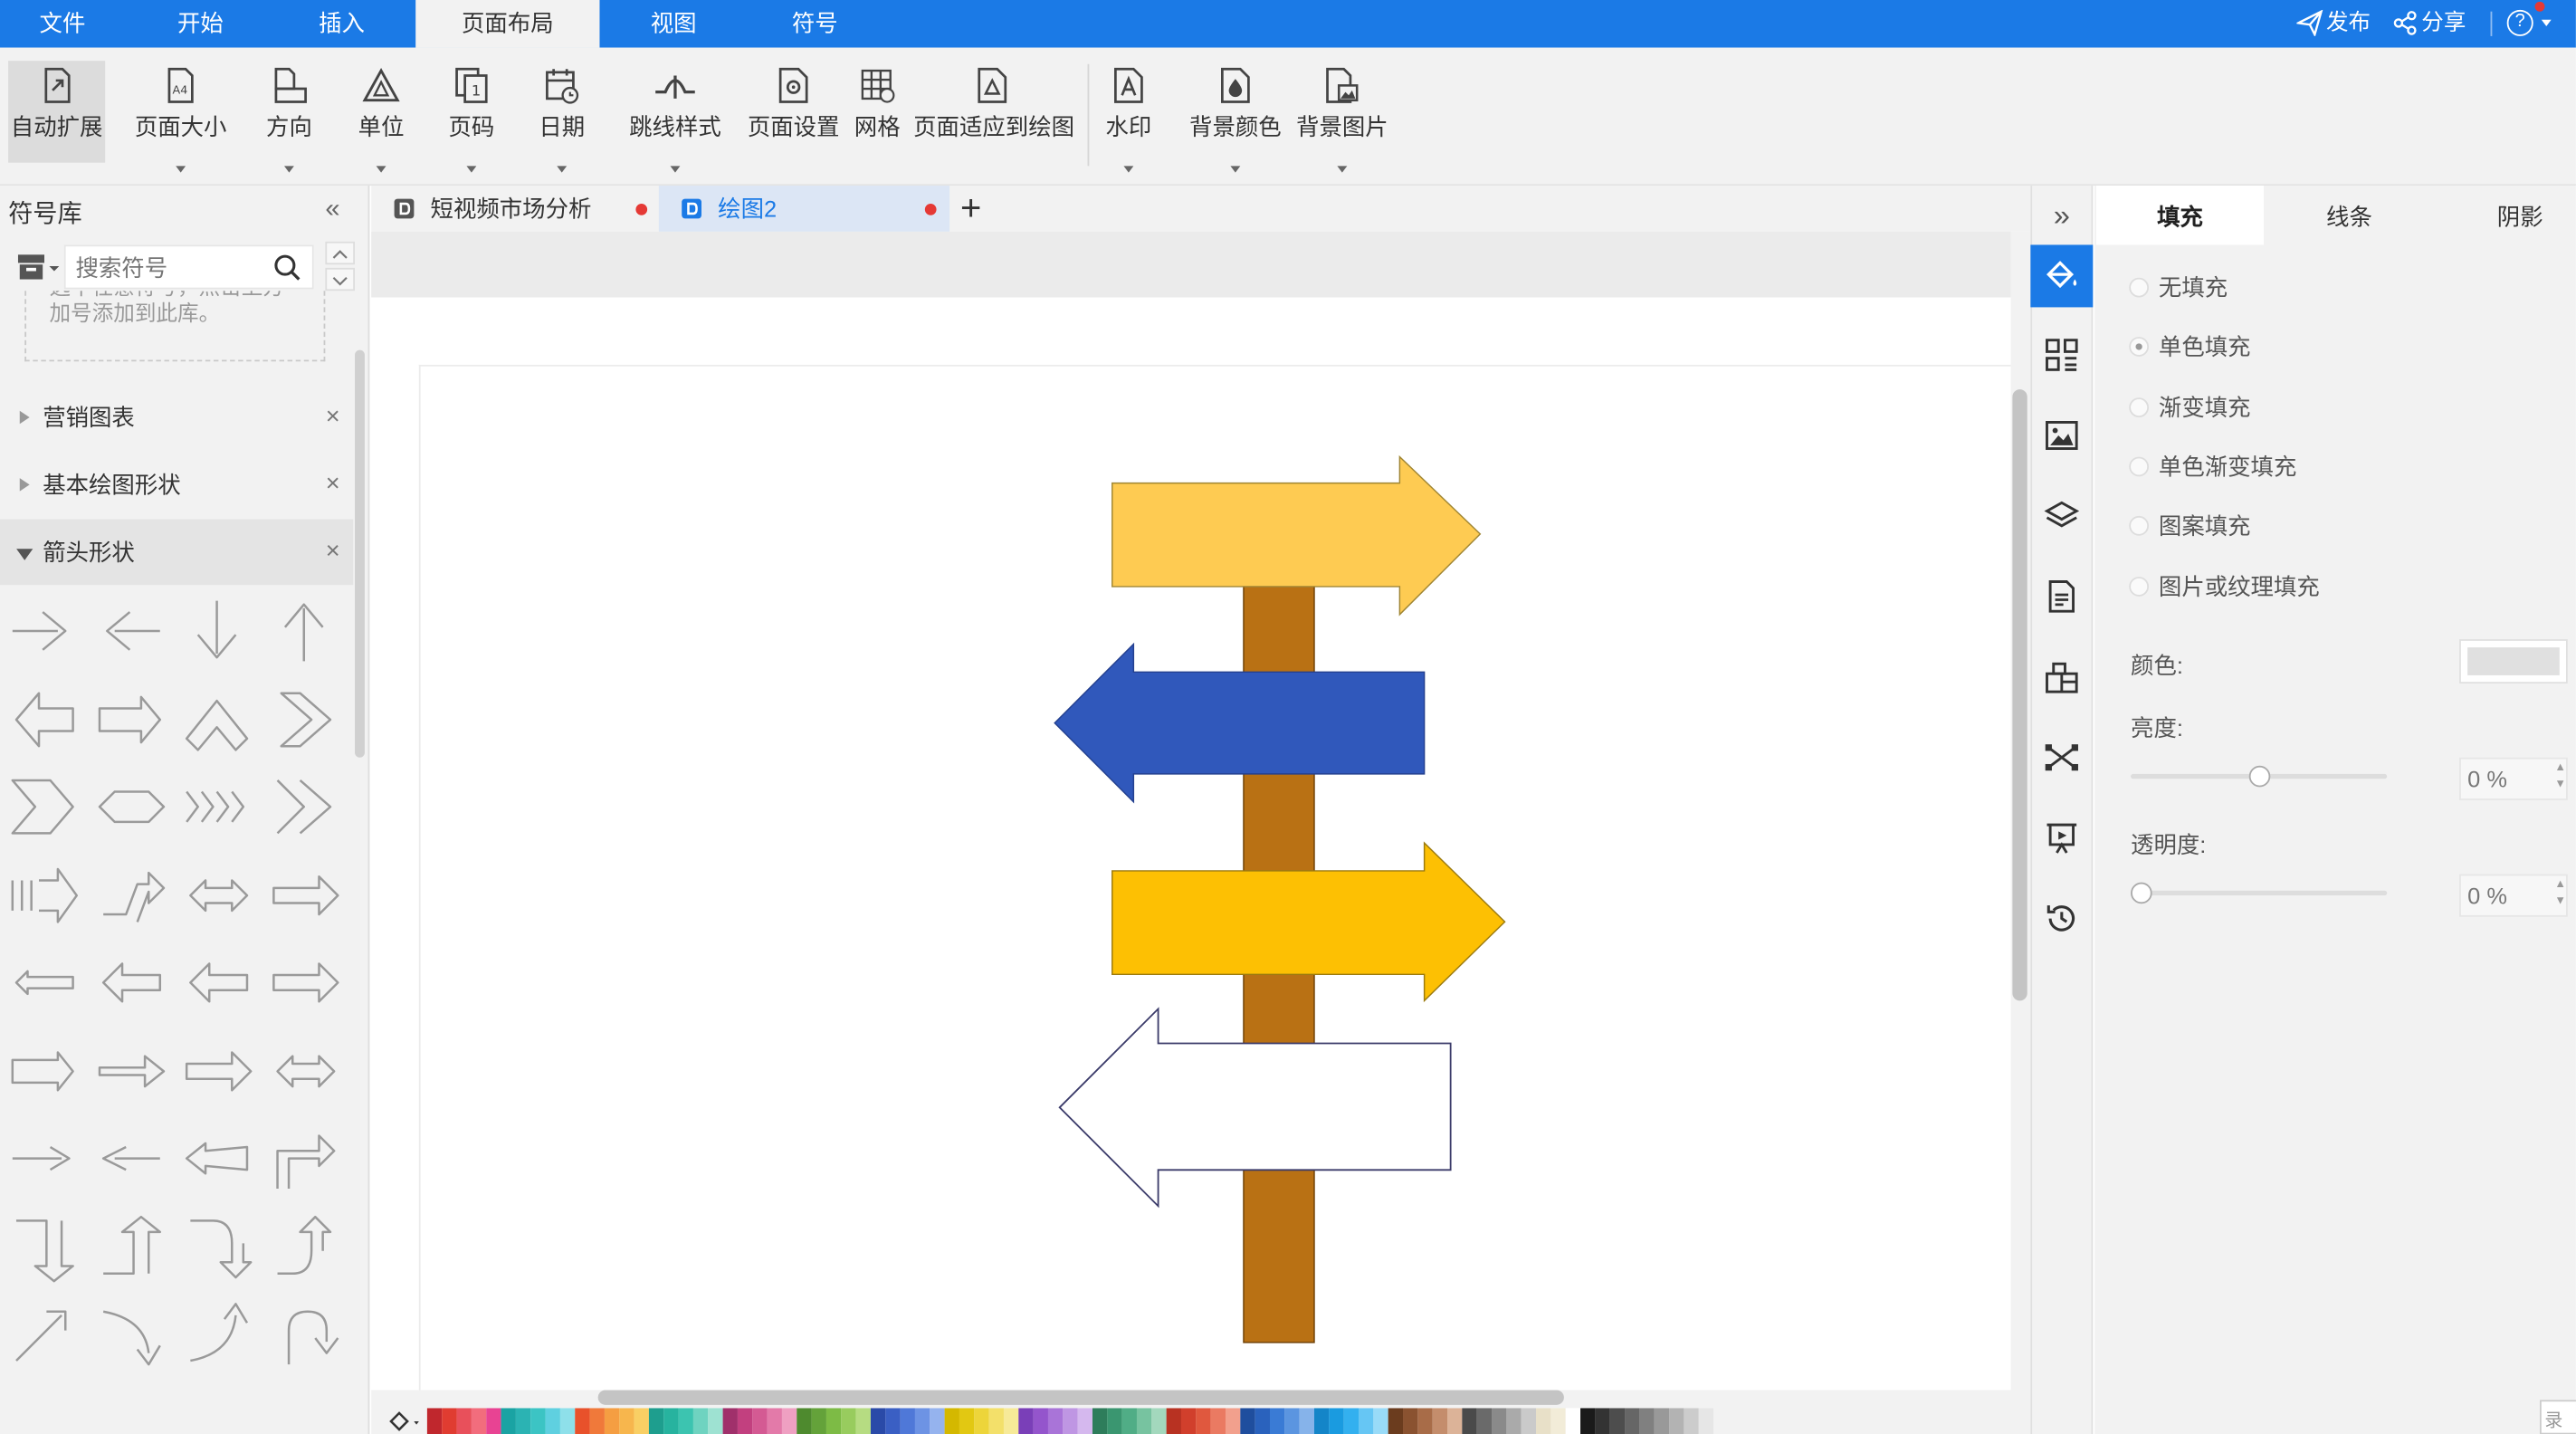  What do you see at coordinates (2349, 215) in the screenshot?
I see `tab-line: 线条` at bounding box center [2349, 215].